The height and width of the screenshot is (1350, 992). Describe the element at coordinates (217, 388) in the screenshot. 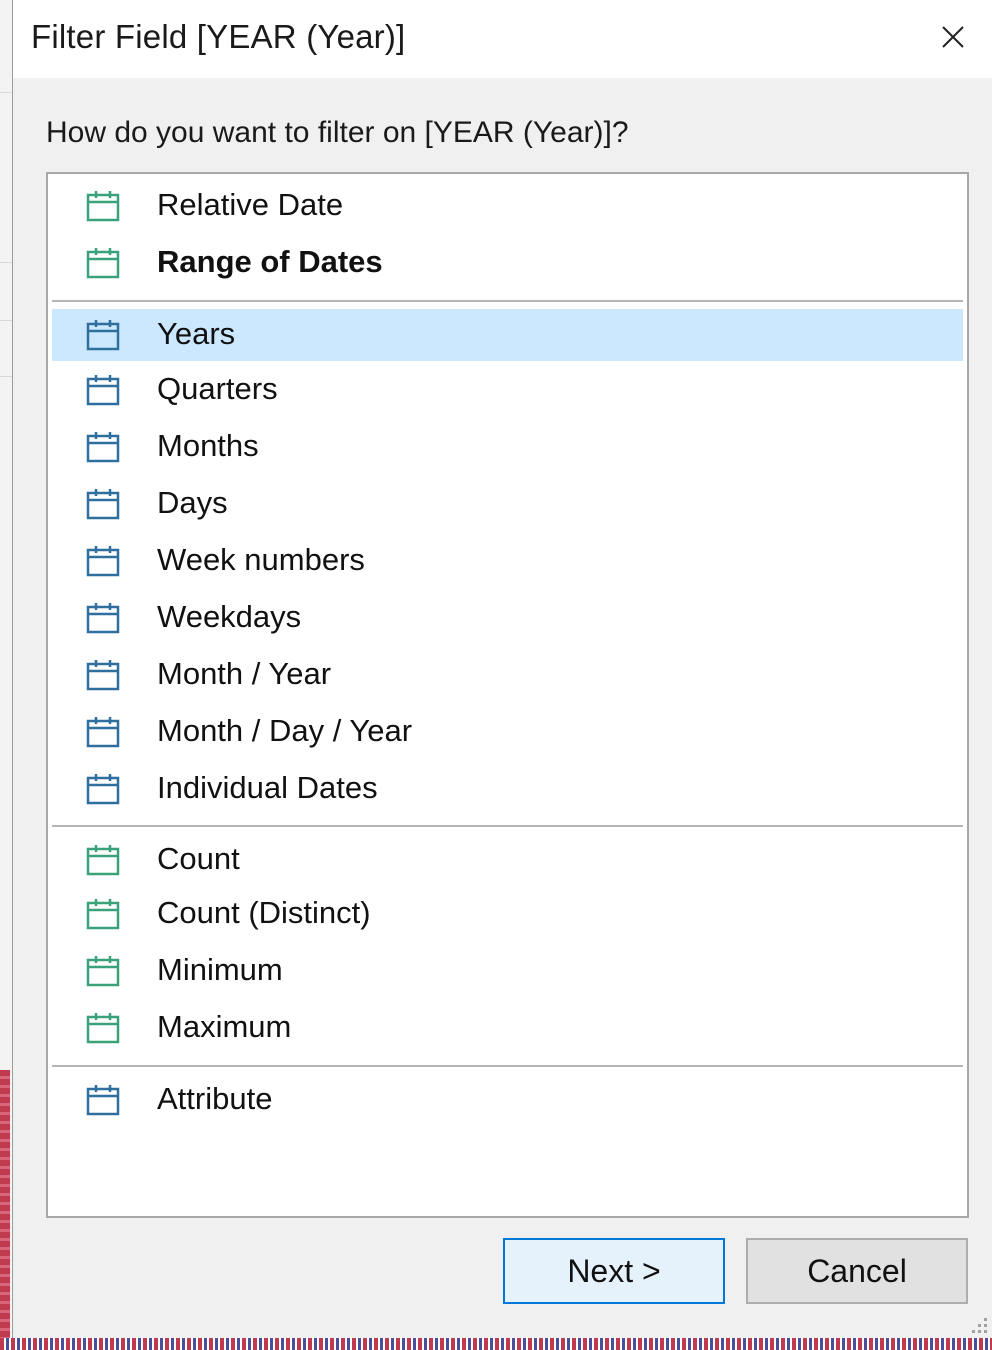

I see `list-item-label: Quarters` at that location.